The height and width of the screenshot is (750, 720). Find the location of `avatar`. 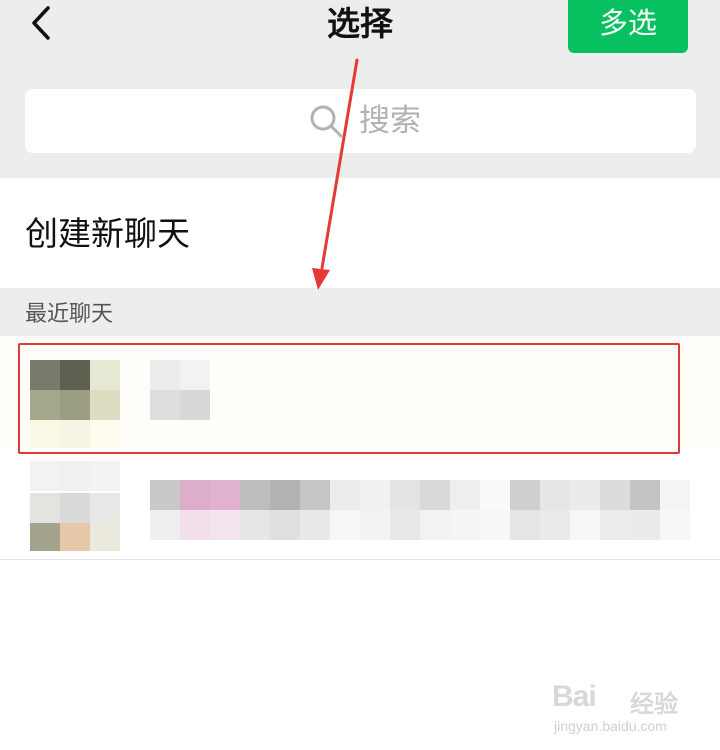

avatar is located at coordinates (75, 506).